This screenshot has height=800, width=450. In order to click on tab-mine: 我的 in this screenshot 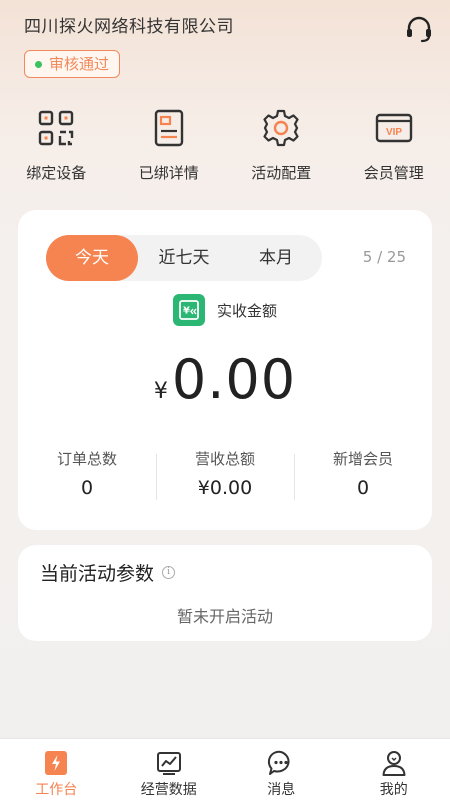, I will do `click(394, 769)`.